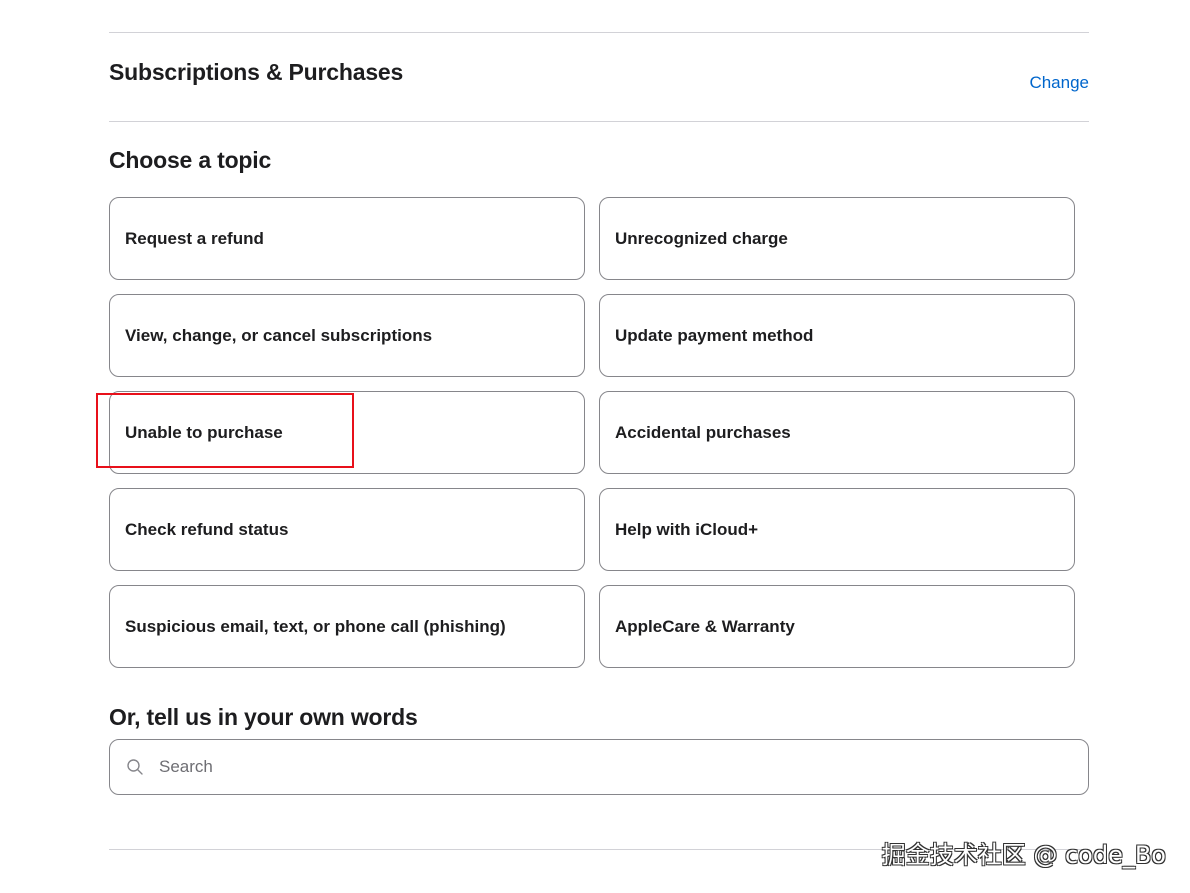  Describe the element at coordinates (1059, 83) in the screenshot. I see `change-link: Change` at that location.